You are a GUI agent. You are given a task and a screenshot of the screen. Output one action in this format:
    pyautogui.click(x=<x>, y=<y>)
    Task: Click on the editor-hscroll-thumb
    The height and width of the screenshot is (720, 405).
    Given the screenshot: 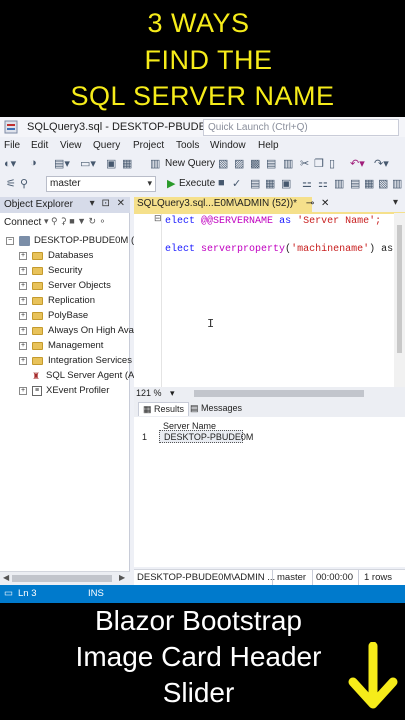 What is the action you would take?
    pyautogui.click(x=279, y=393)
    